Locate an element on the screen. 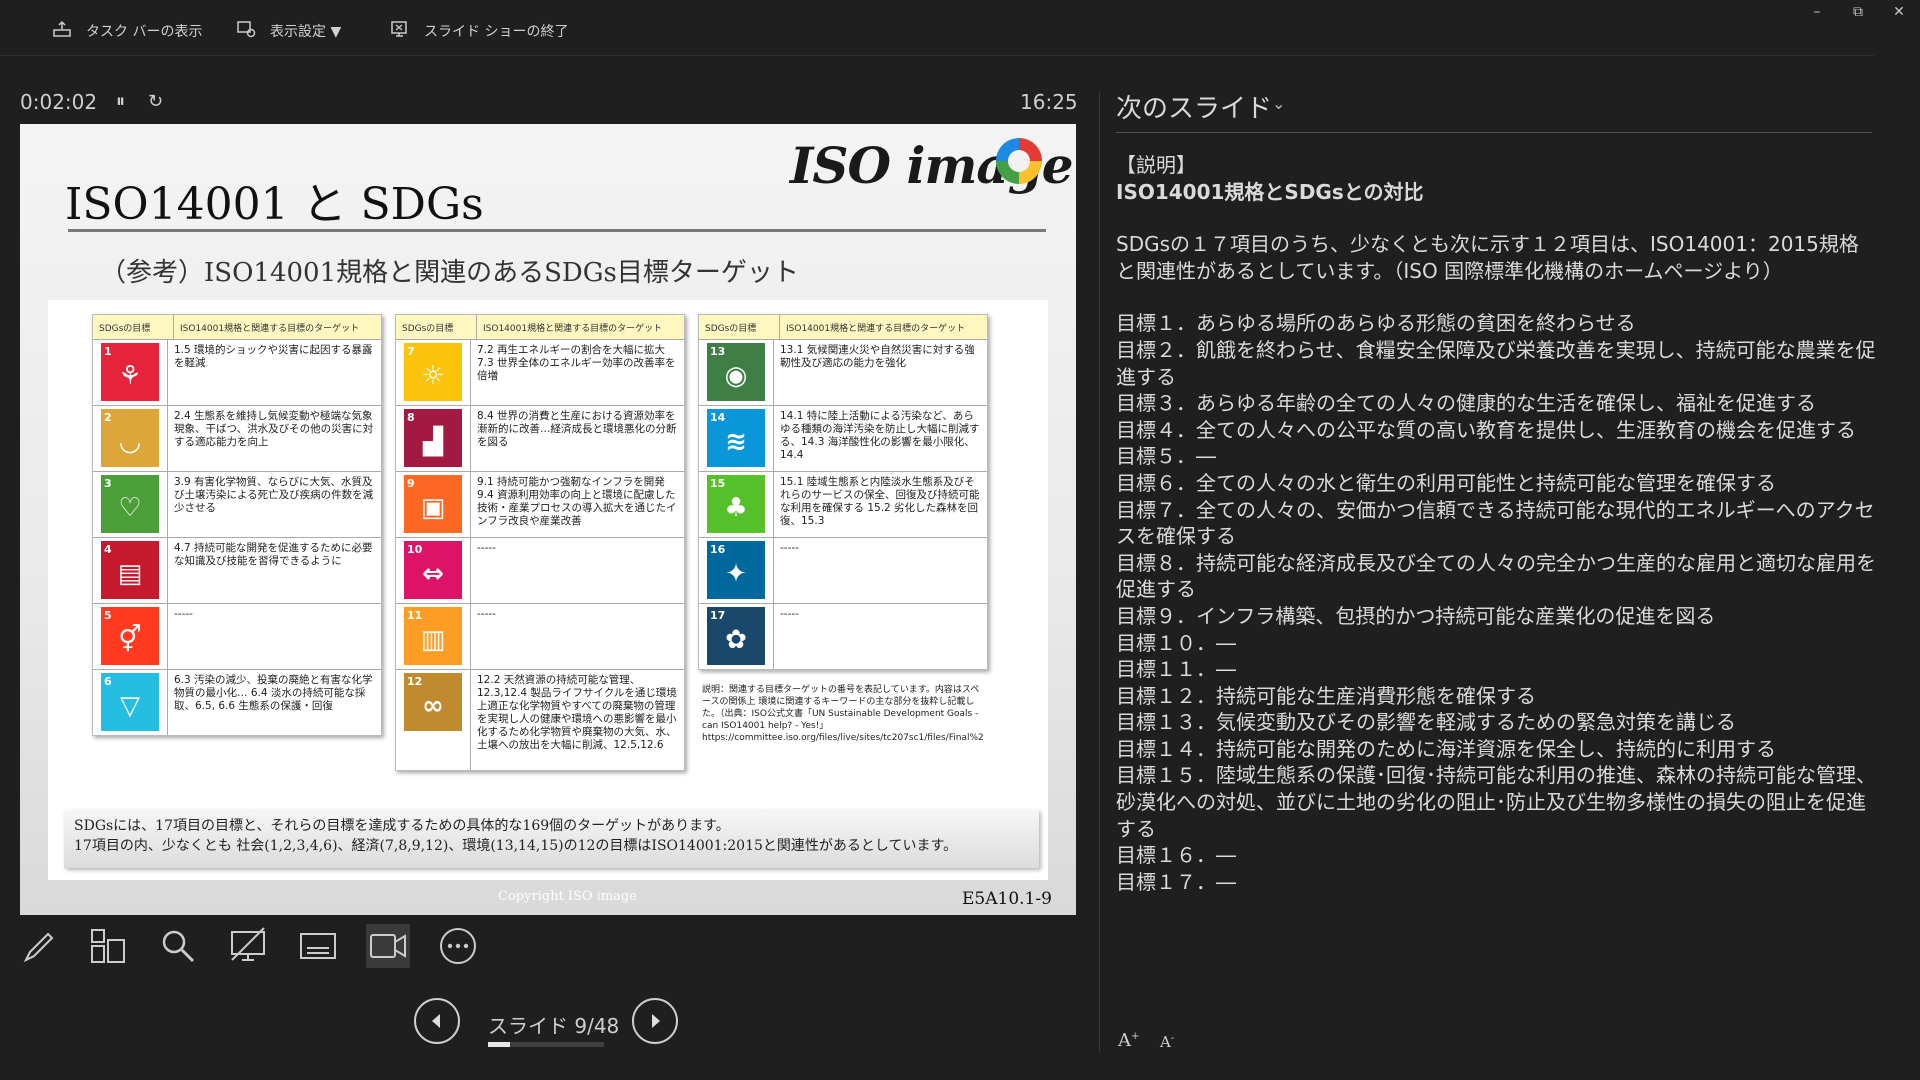 Image resolution: width=1920 pixels, height=1080 pixels. title-rule is located at coordinates (557, 230).